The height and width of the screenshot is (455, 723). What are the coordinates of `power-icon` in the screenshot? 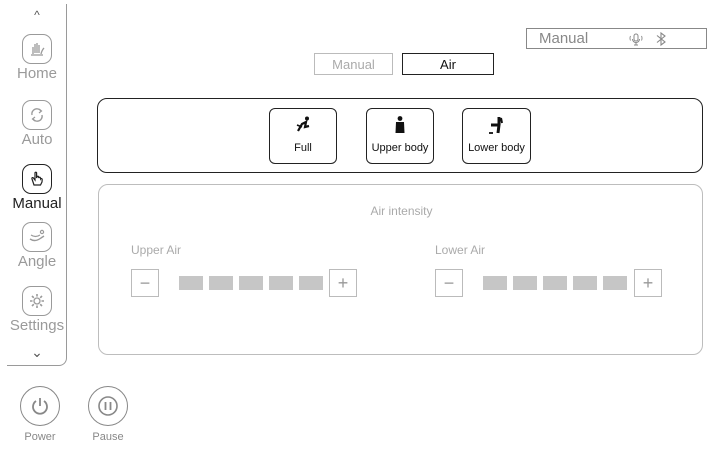 It's located at (40, 406).